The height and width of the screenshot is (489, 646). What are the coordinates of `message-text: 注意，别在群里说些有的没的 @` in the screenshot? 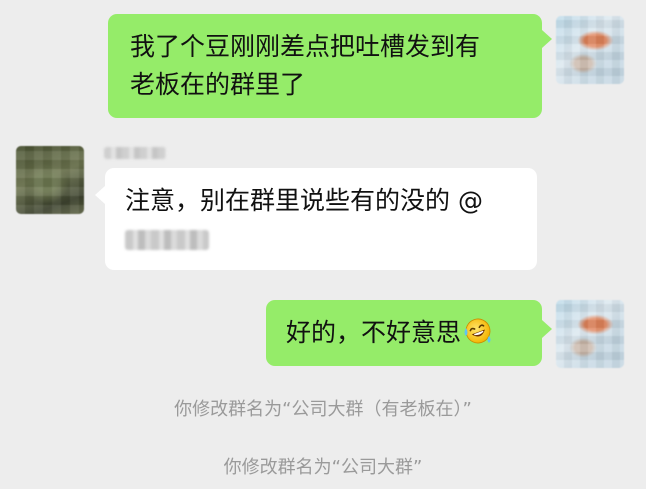 It's located at (304, 200).